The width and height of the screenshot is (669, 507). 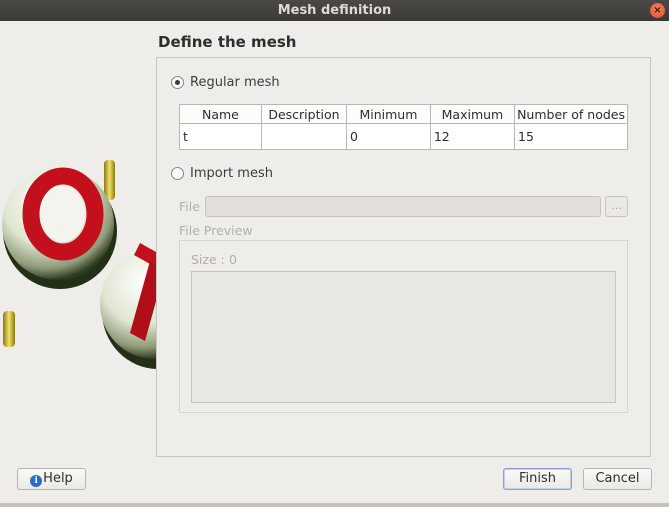 What do you see at coordinates (189, 206) in the screenshot?
I see `file-label: File` at bounding box center [189, 206].